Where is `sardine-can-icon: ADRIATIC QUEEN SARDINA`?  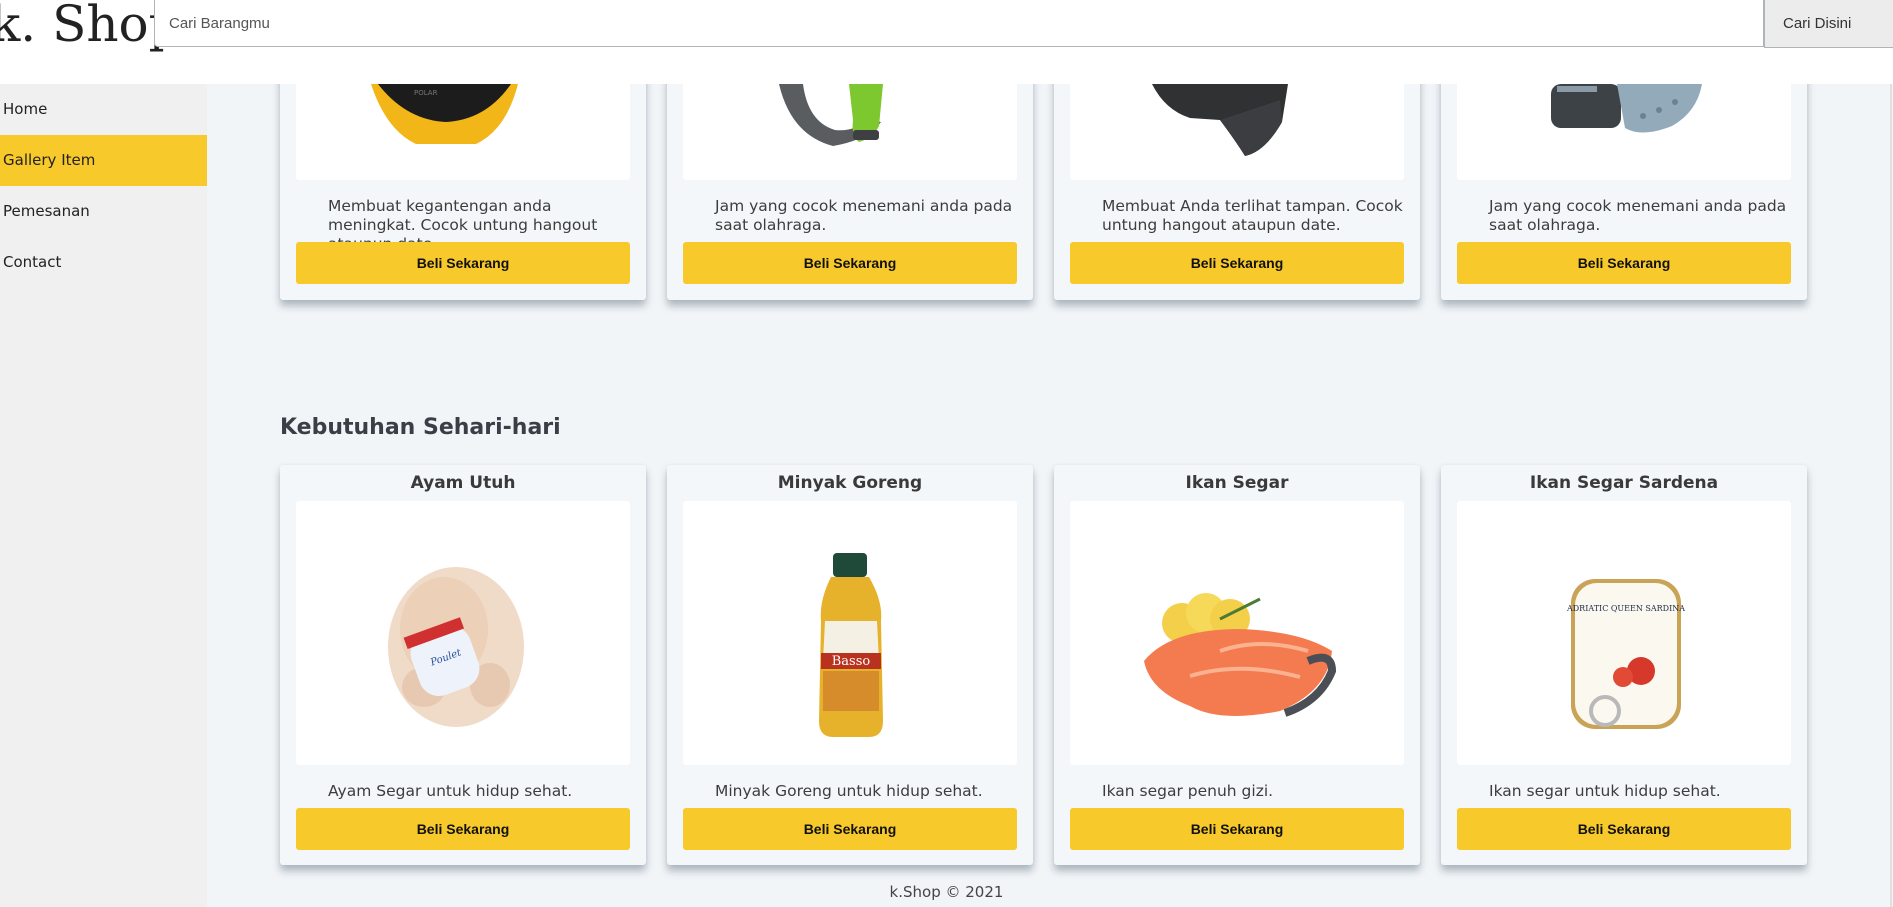 sardine-can-icon: ADRIATIC QUEEN SARDINA is located at coordinates (1625, 654).